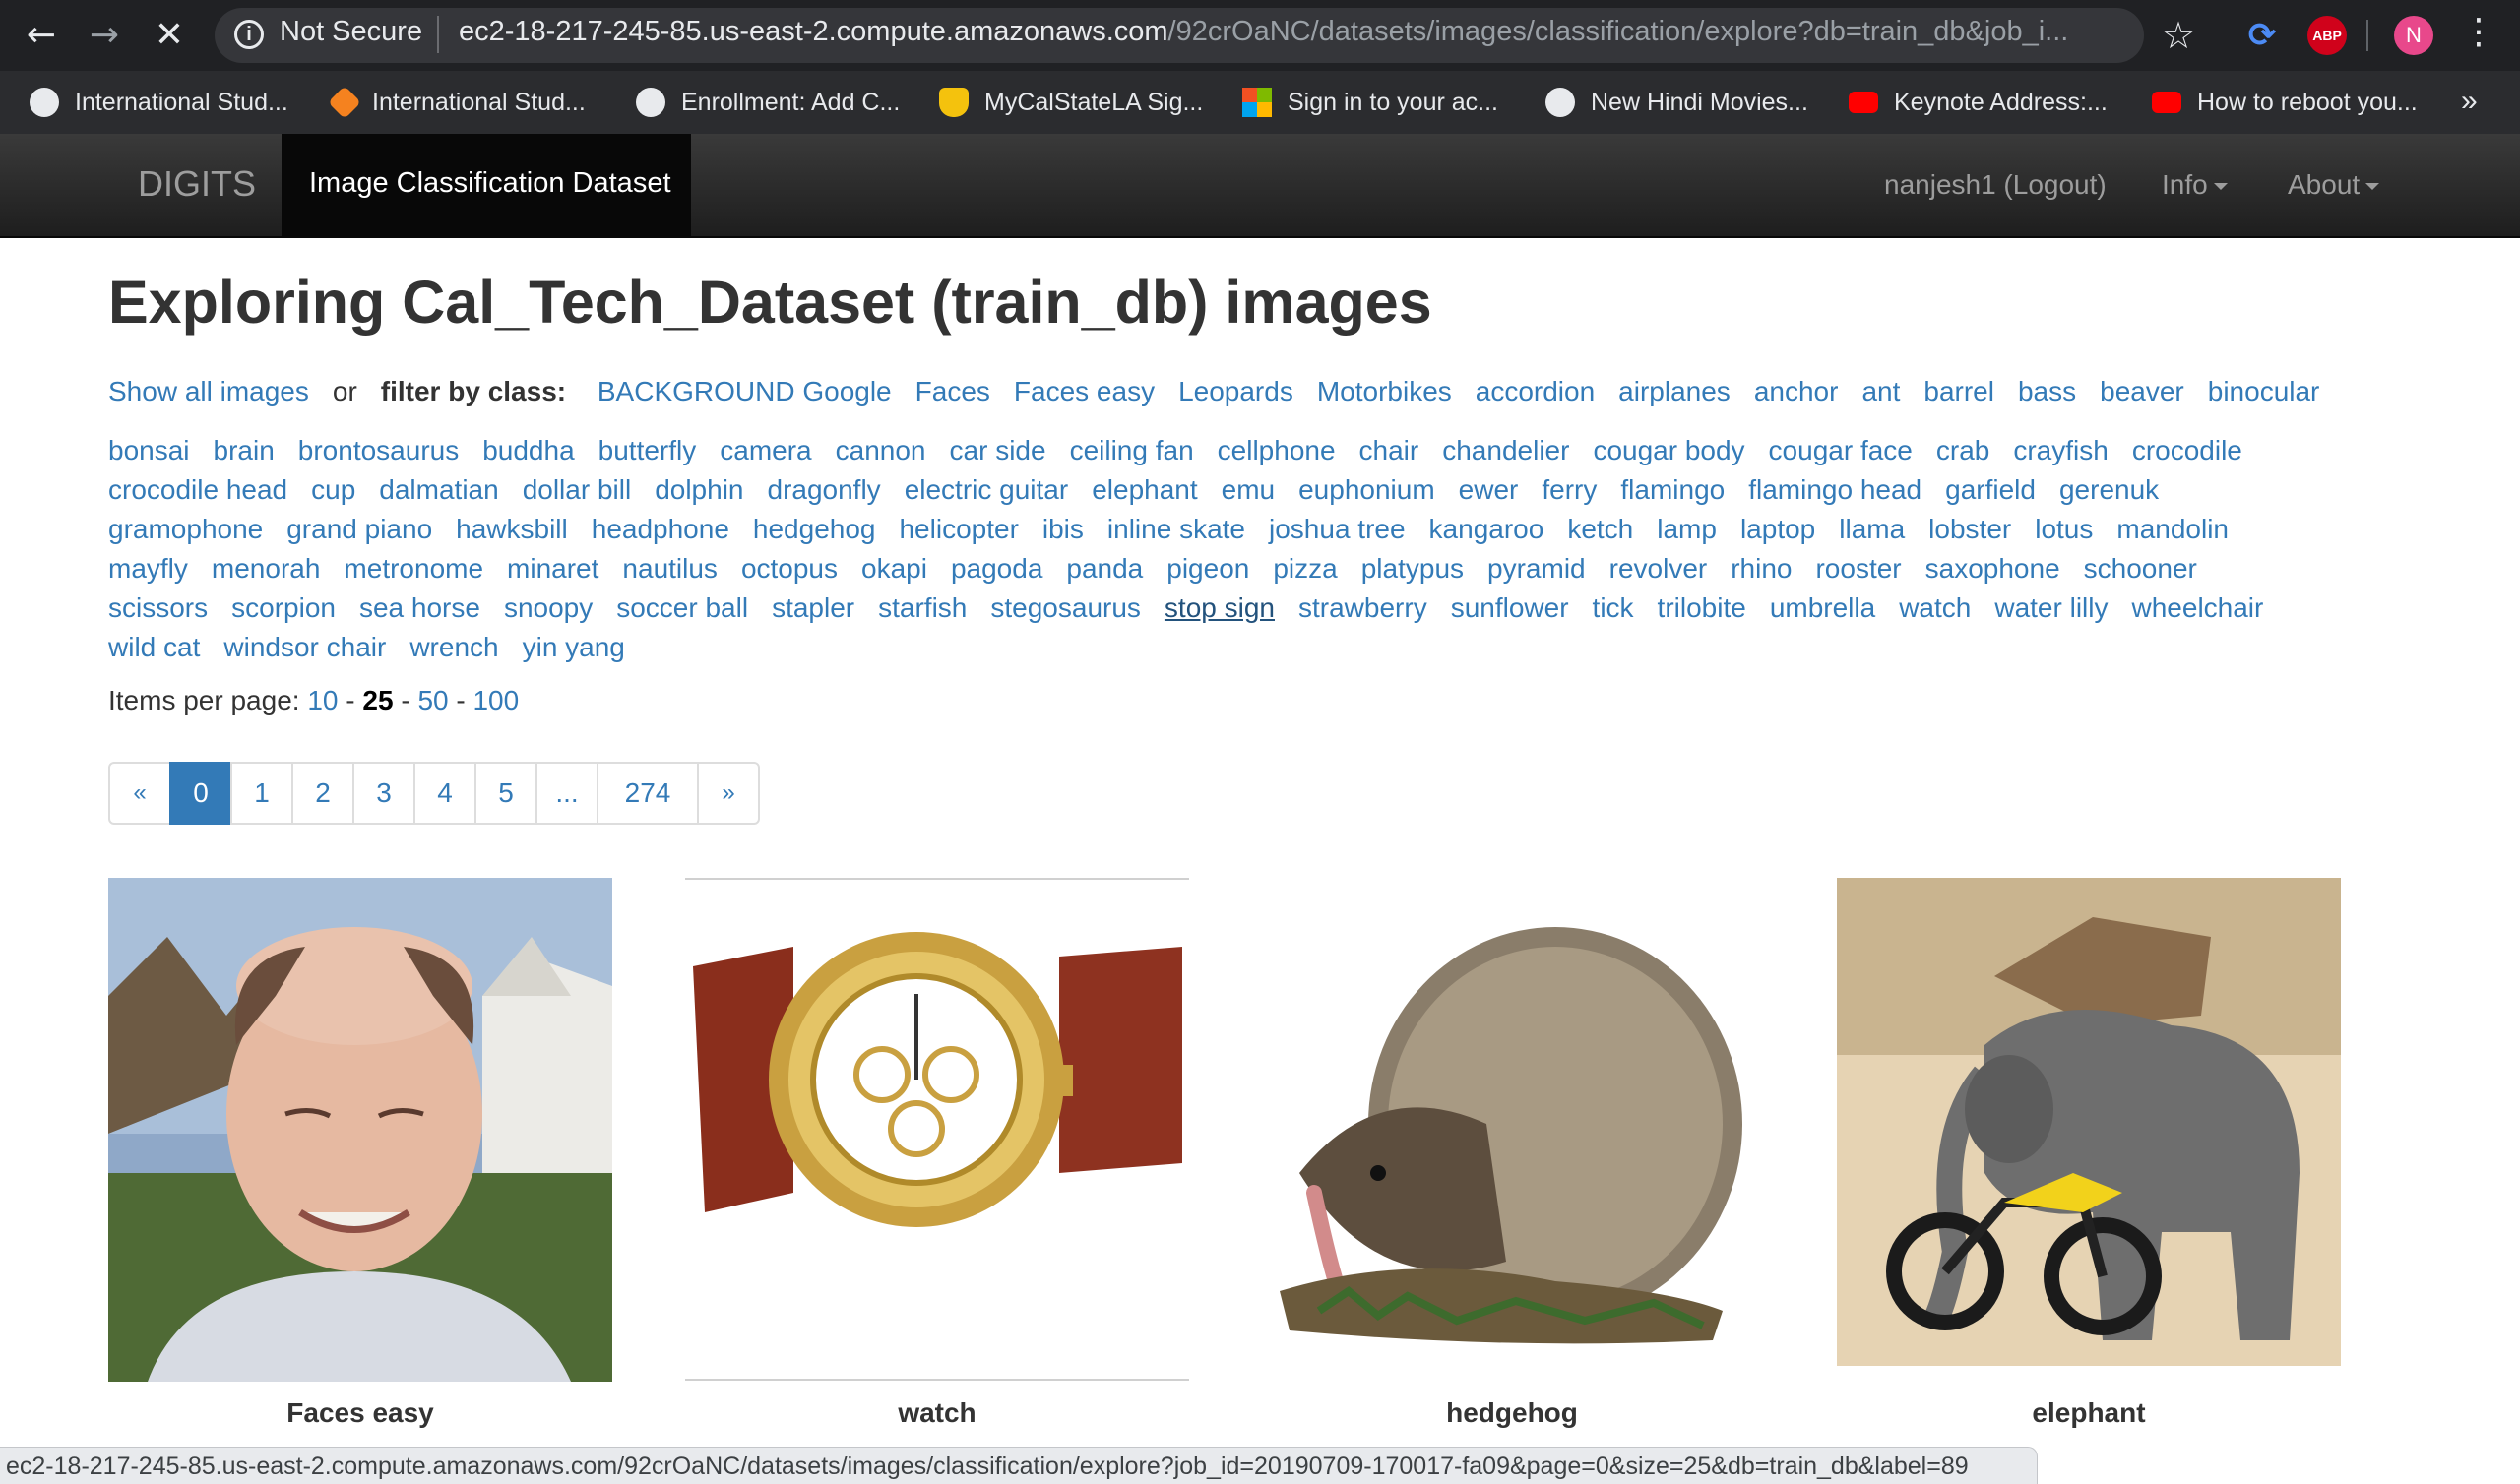  I want to click on class-filter-link: grand piano, so click(359, 529).